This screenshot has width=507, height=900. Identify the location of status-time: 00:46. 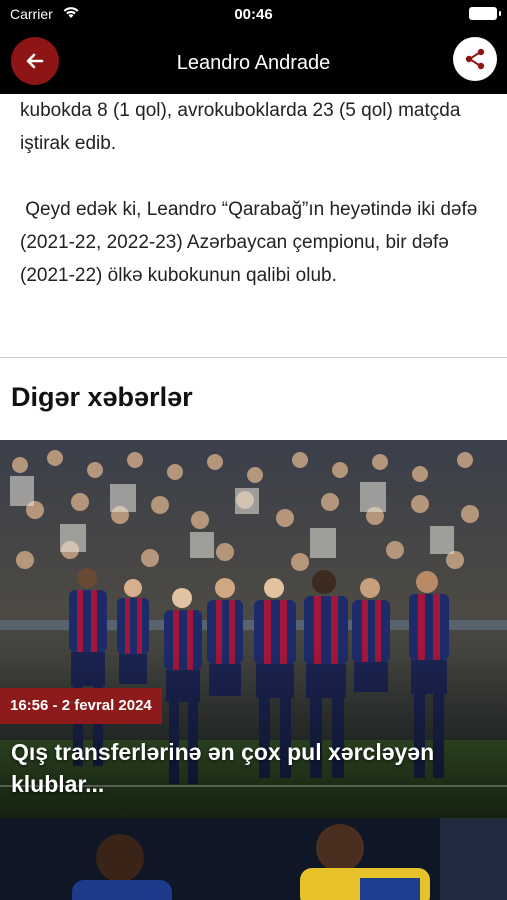
(253, 14).